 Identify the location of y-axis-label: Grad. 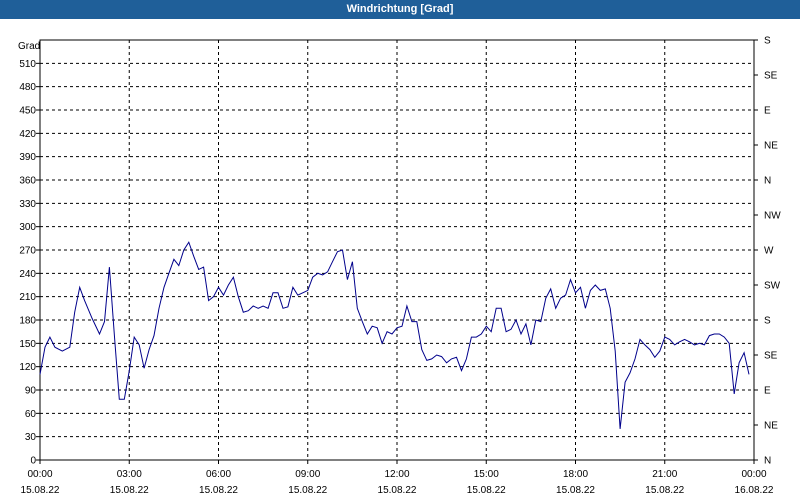
(29, 46).